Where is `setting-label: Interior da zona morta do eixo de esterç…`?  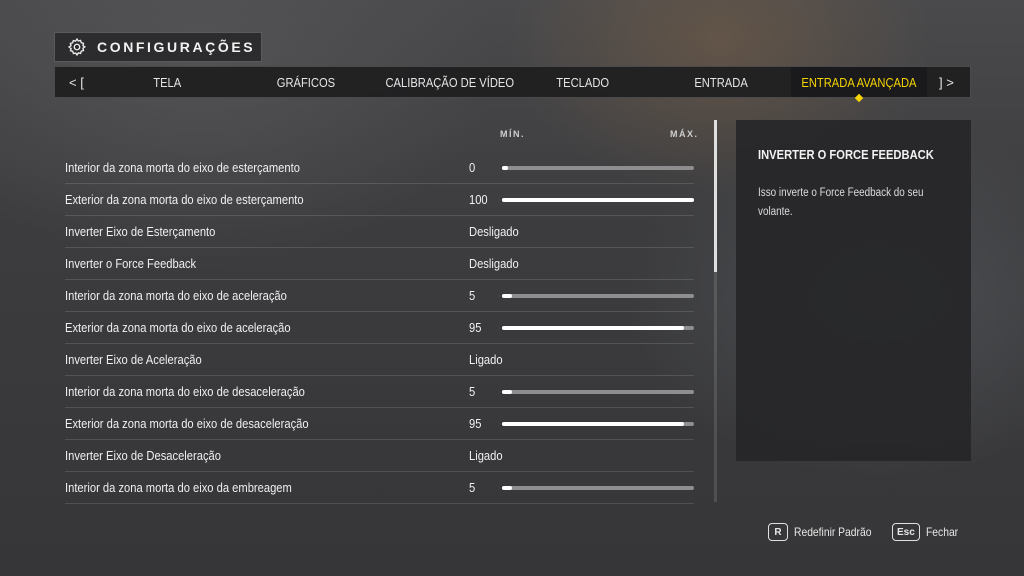 setting-label: Interior da zona morta do eixo de esterç… is located at coordinates (182, 167).